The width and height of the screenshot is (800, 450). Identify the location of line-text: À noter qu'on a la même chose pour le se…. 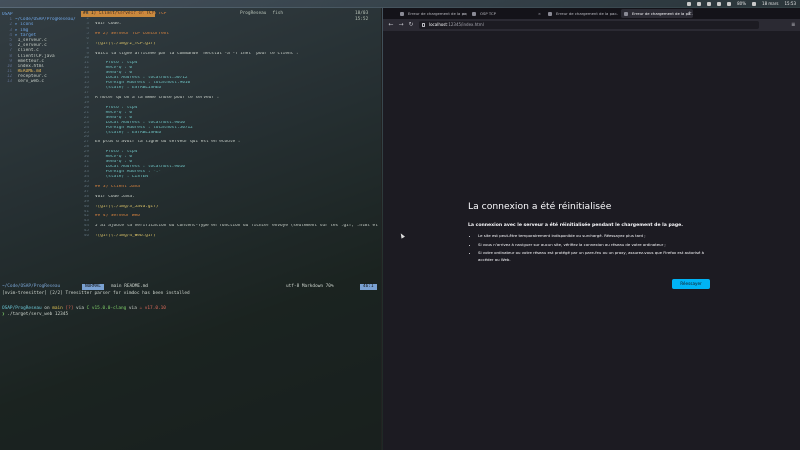
(157, 97).